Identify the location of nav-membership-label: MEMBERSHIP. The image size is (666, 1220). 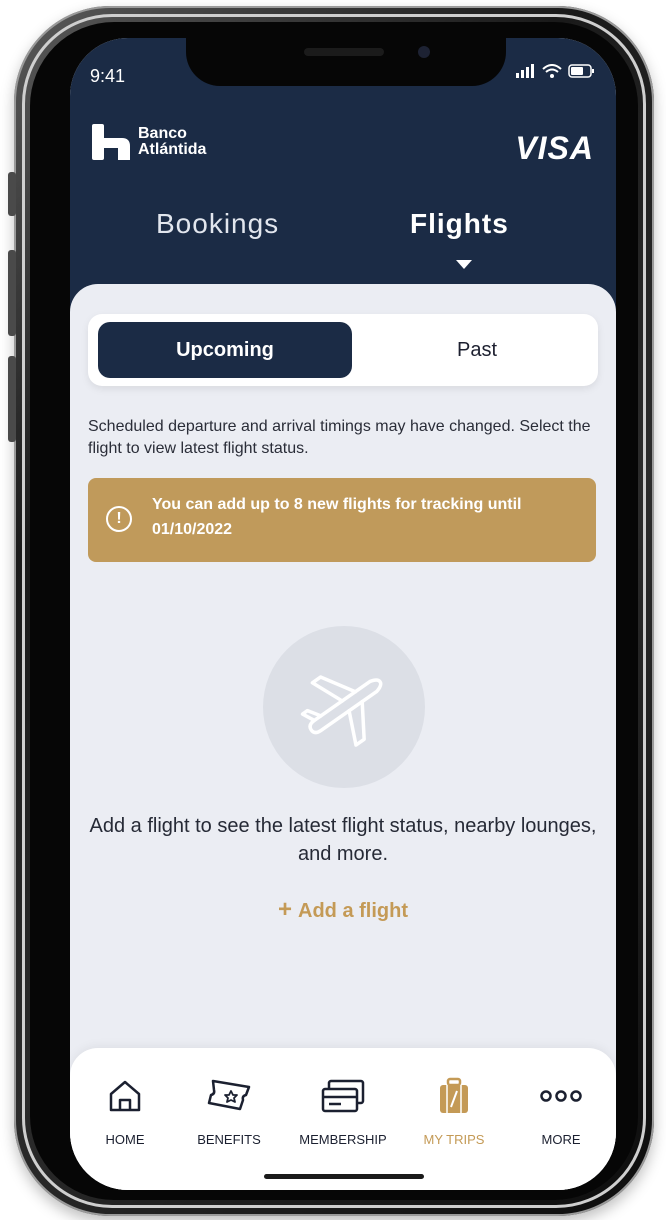
(343, 1139).